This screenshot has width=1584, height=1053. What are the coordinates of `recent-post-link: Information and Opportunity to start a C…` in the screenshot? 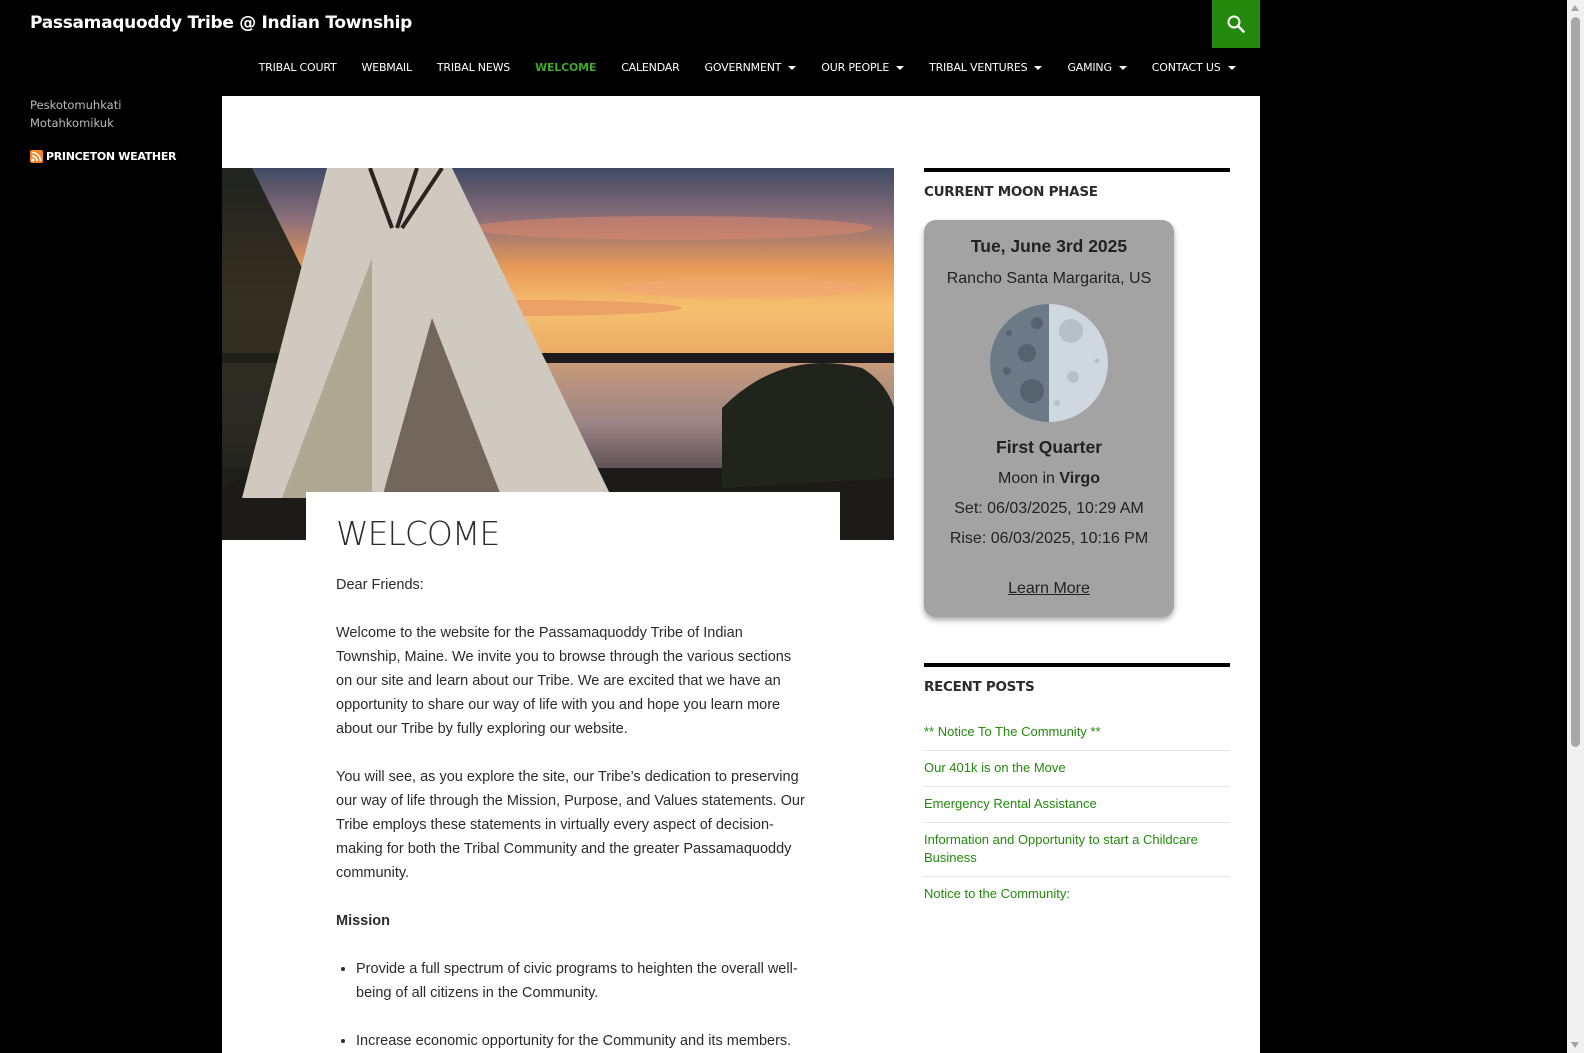 It's located at (1077, 850).